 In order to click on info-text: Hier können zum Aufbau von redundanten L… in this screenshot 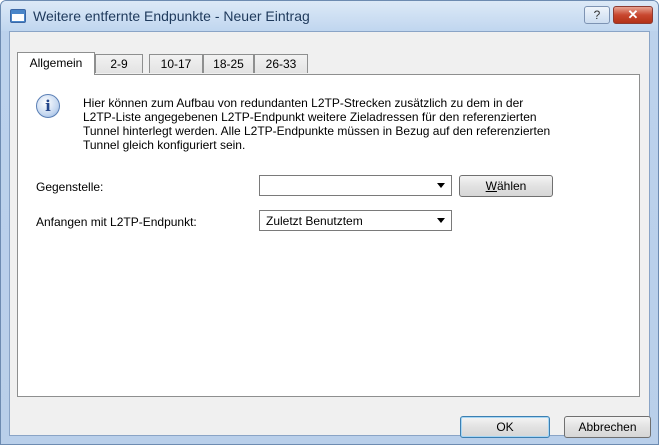, I will do `click(348, 124)`.